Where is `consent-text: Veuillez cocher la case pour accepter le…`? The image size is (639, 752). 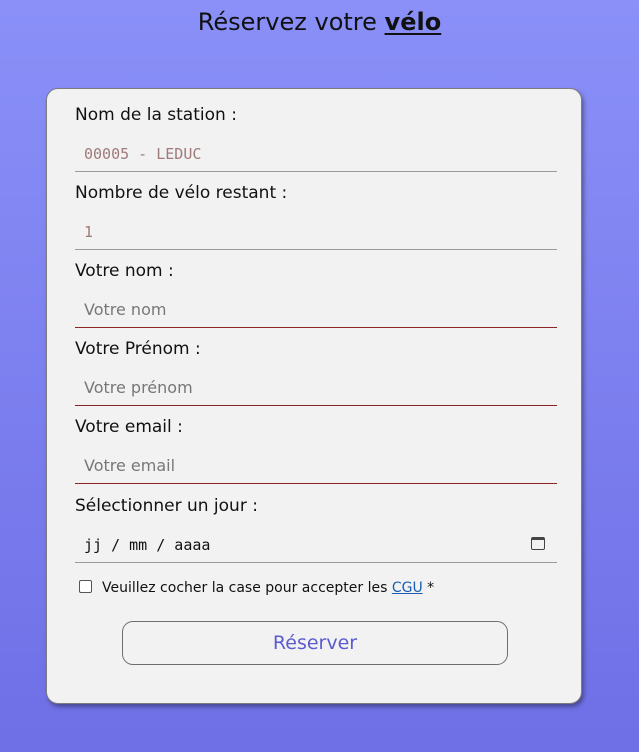
consent-text: Veuillez cocher la case pour accepter le… is located at coordinates (245, 588).